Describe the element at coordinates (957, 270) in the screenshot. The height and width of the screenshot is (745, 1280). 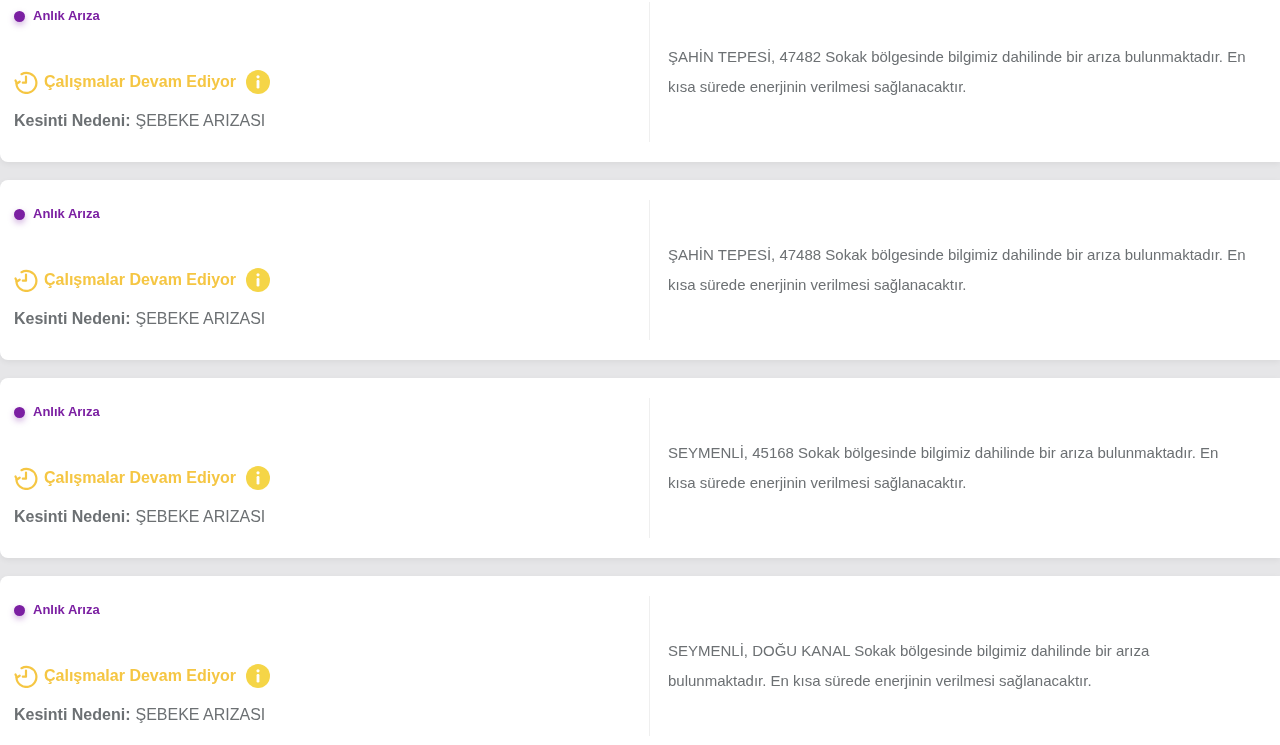
I see `outage-description: ŞAHİN TEPESİ, 47488 Sokak bölgesinde bilgimiz dahilinde bir arıza bulunmaktadır. En kısa sürede enerjinin verilmesi sağlanacaktır.` at that location.